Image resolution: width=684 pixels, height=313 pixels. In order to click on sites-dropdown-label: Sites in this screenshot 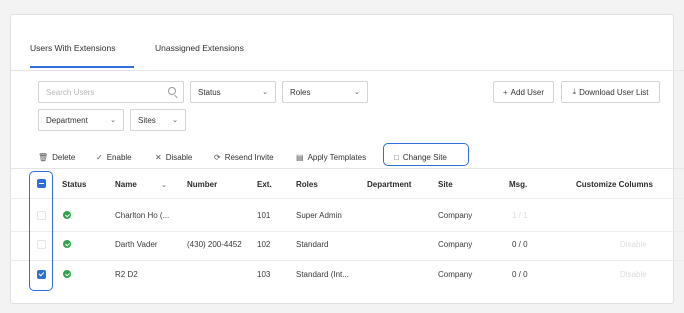, I will do `click(147, 120)`.